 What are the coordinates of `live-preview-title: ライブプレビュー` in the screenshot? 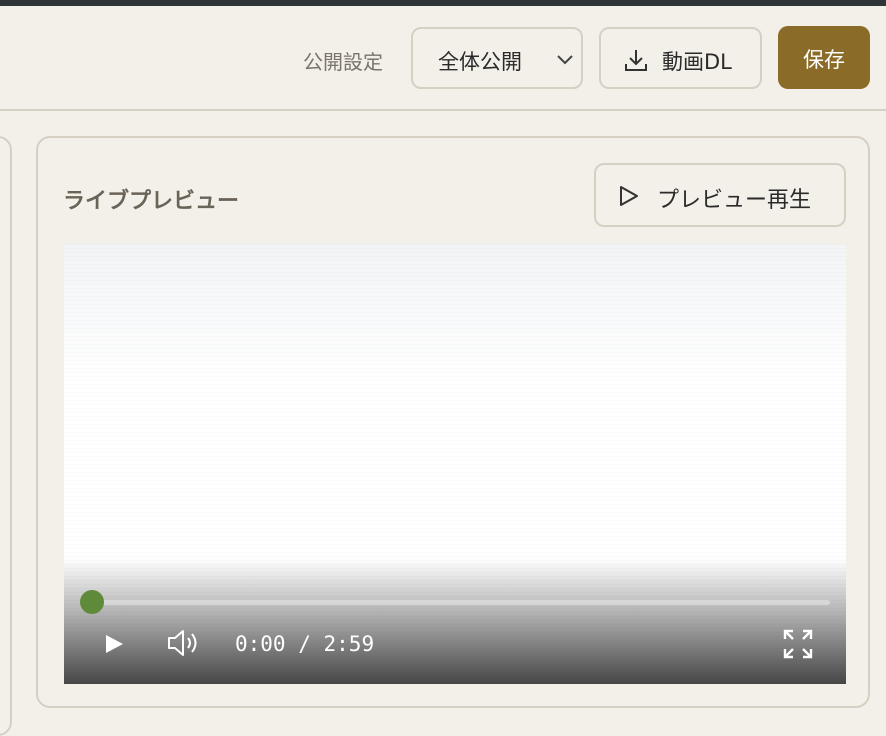 It's located at (151, 201).